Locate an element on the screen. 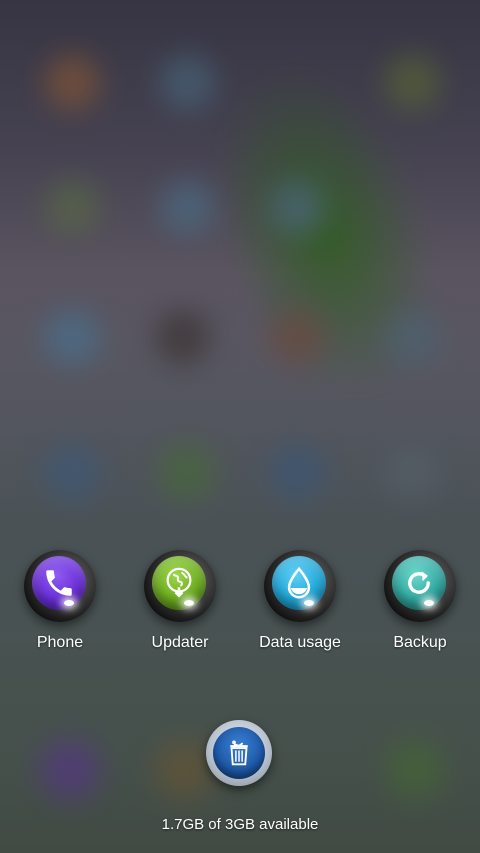 This screenshot has height=853, width=480. app-label: Backup is located at coordinates (420, 642).